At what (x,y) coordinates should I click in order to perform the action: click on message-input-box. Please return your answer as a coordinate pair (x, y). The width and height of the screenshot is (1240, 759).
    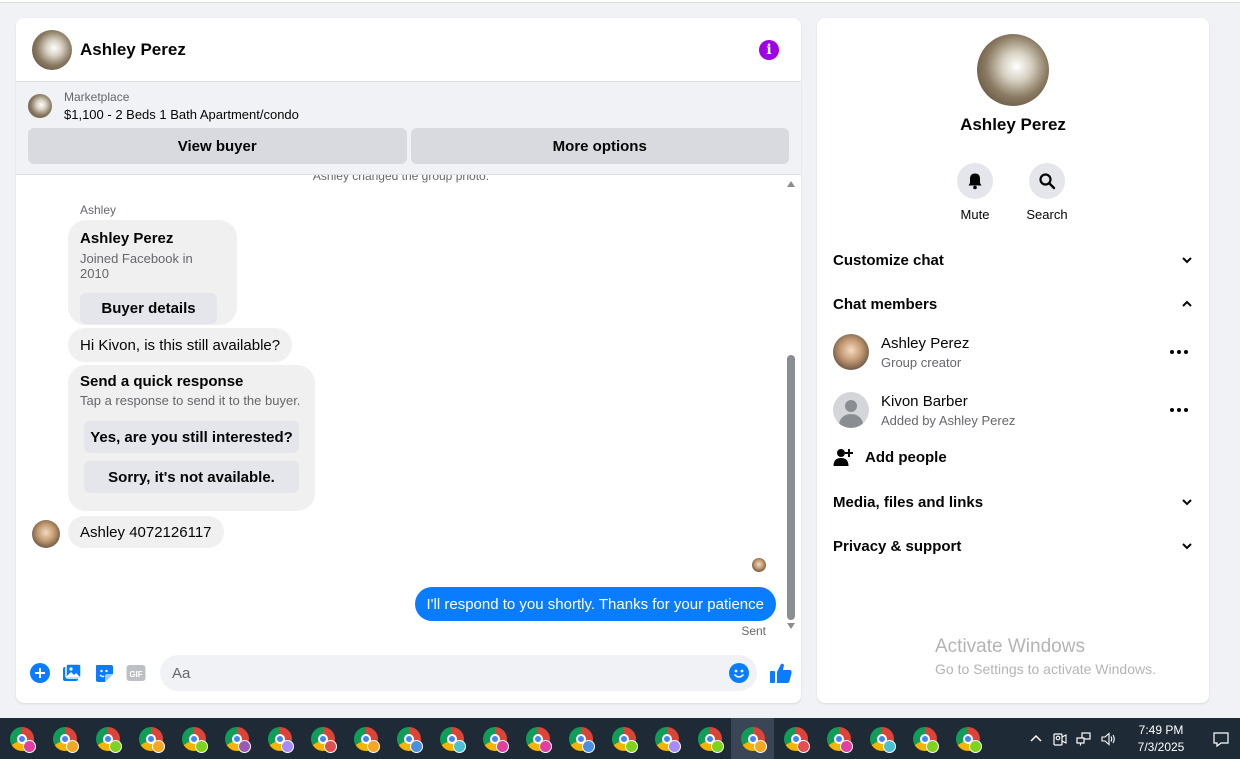
    Looking at the image, I should click on (458, 673).